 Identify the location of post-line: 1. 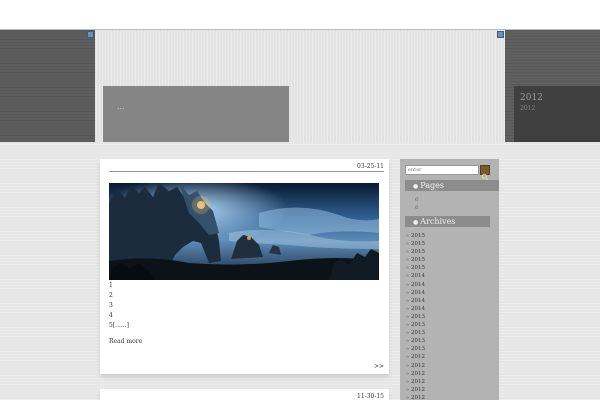
(111, 285).